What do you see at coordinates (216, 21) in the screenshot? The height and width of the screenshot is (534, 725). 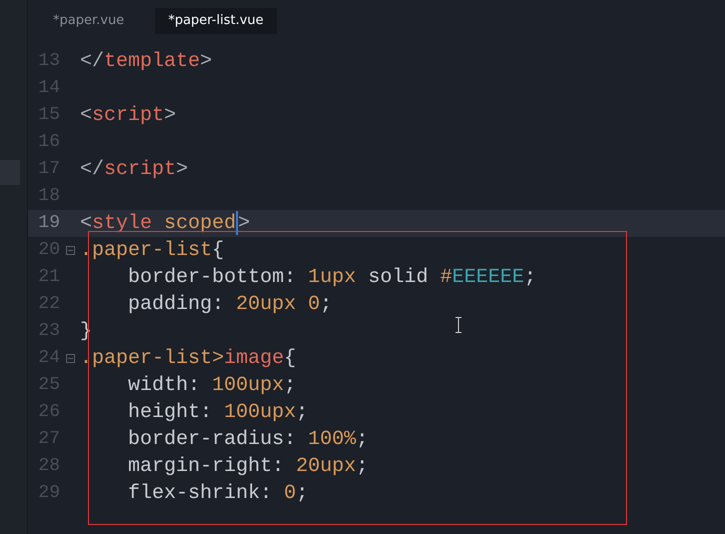 I see `file-tab: *paper-list.vue` at bounding box center [216, 21].